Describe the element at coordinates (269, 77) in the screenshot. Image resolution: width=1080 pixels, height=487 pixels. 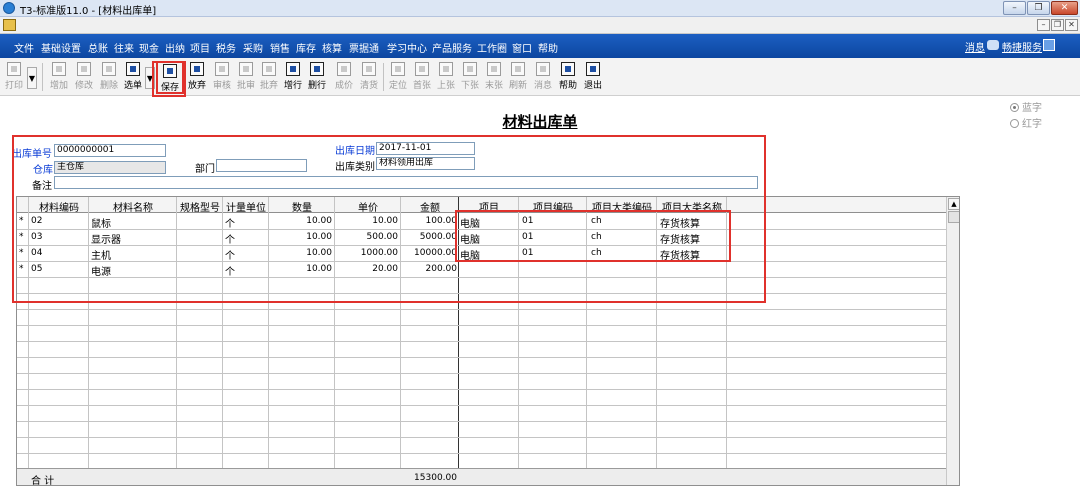
I see `batch-approve-button: 批弃` at that location.